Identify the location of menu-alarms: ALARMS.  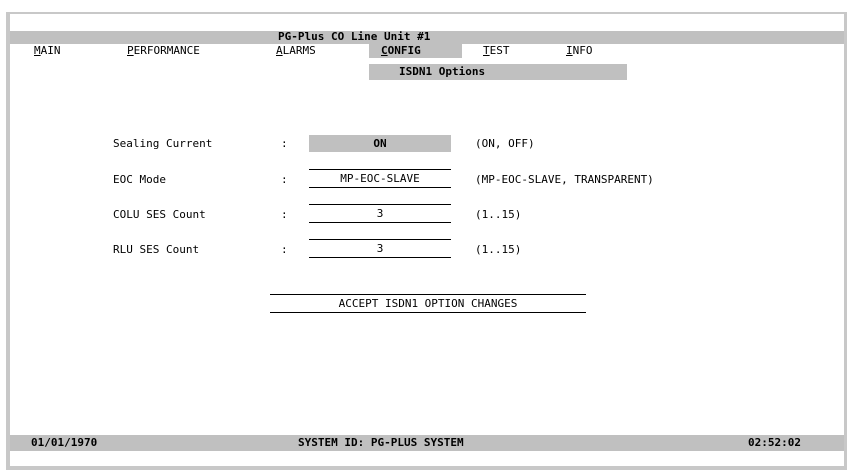
(296, 51).